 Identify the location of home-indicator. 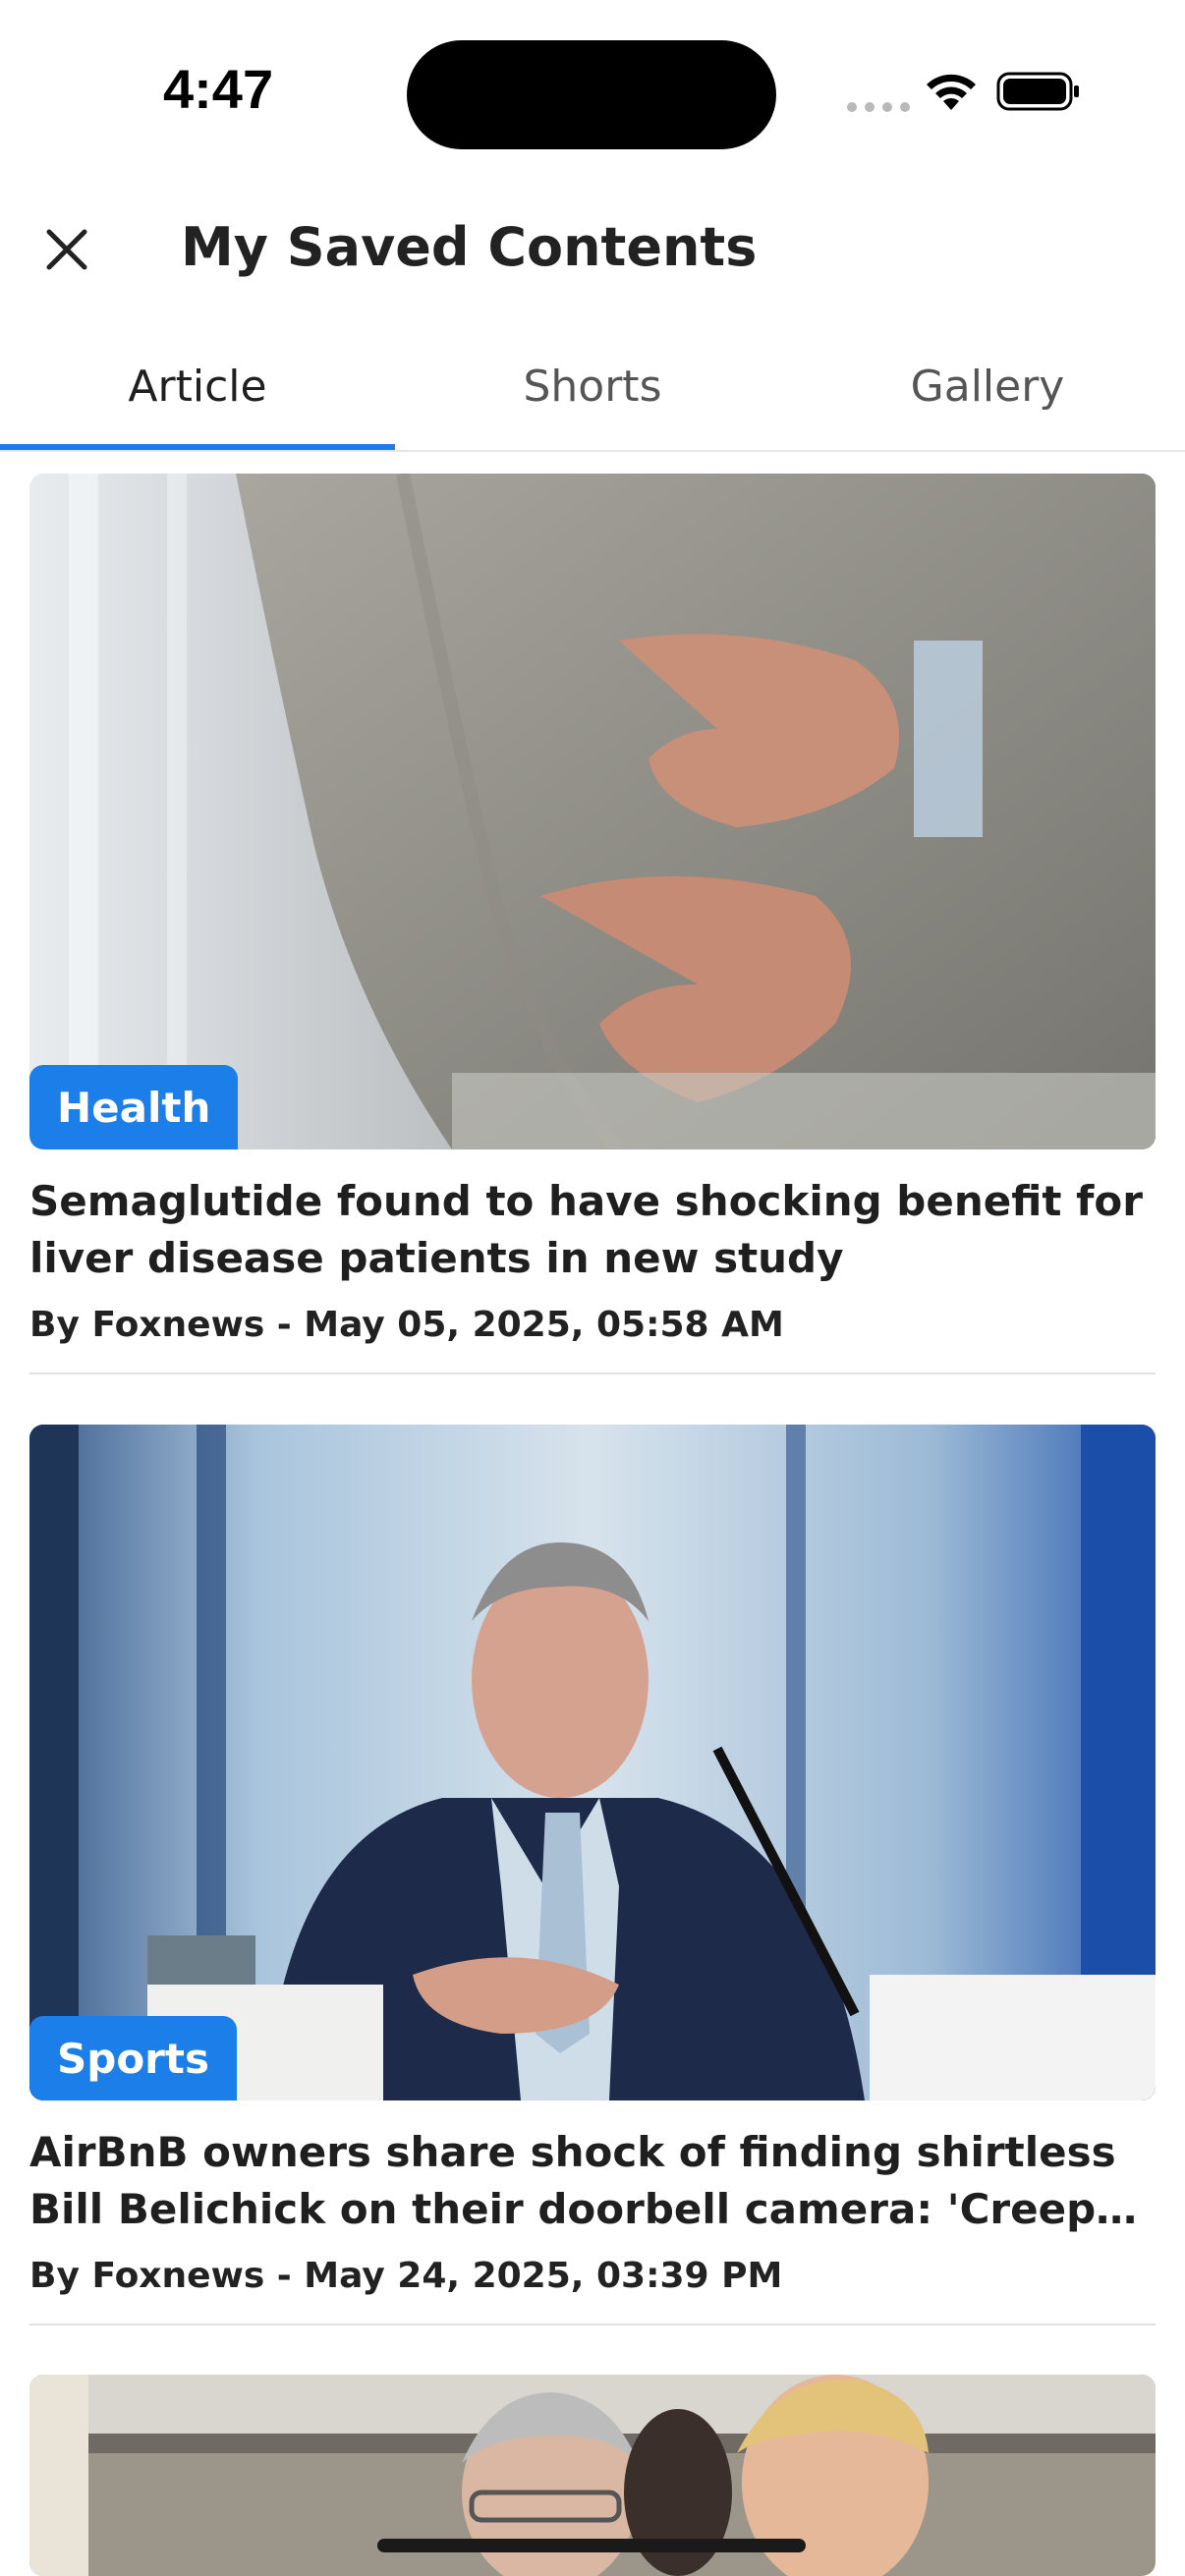
(592, 2545).